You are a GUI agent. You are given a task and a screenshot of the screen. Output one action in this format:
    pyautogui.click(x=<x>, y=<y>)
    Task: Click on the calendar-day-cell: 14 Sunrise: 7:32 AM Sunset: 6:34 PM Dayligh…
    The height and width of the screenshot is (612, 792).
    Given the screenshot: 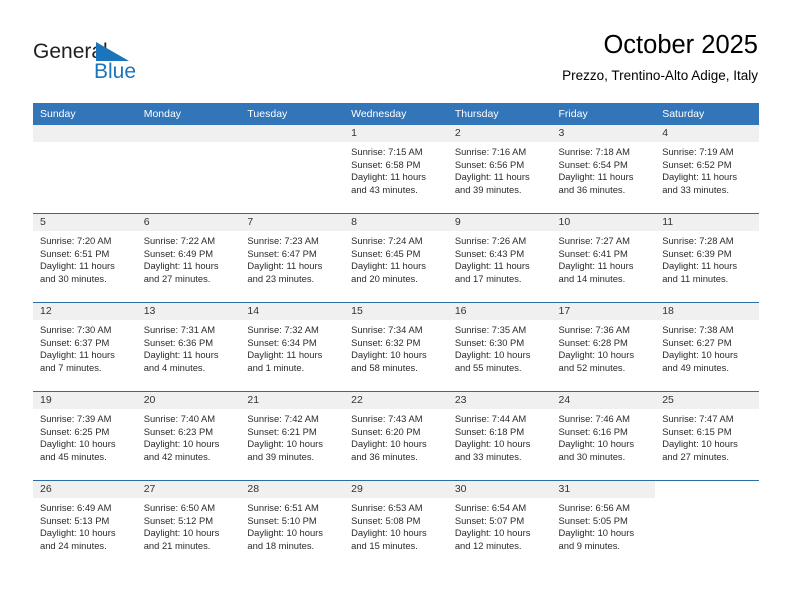 What is the action you would take?
    pyautogui.click(x=292, y=347)
    